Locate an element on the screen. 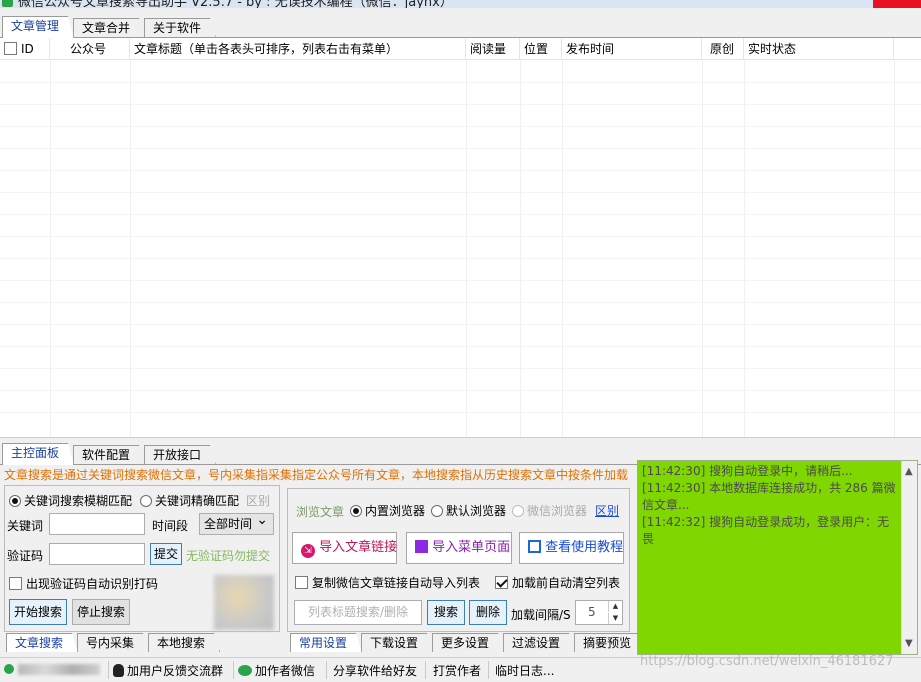 The image size is (921, 682). radio-fuzzy-match: 关键词搜索模糊匹配 is located at coordinates (70, 500).